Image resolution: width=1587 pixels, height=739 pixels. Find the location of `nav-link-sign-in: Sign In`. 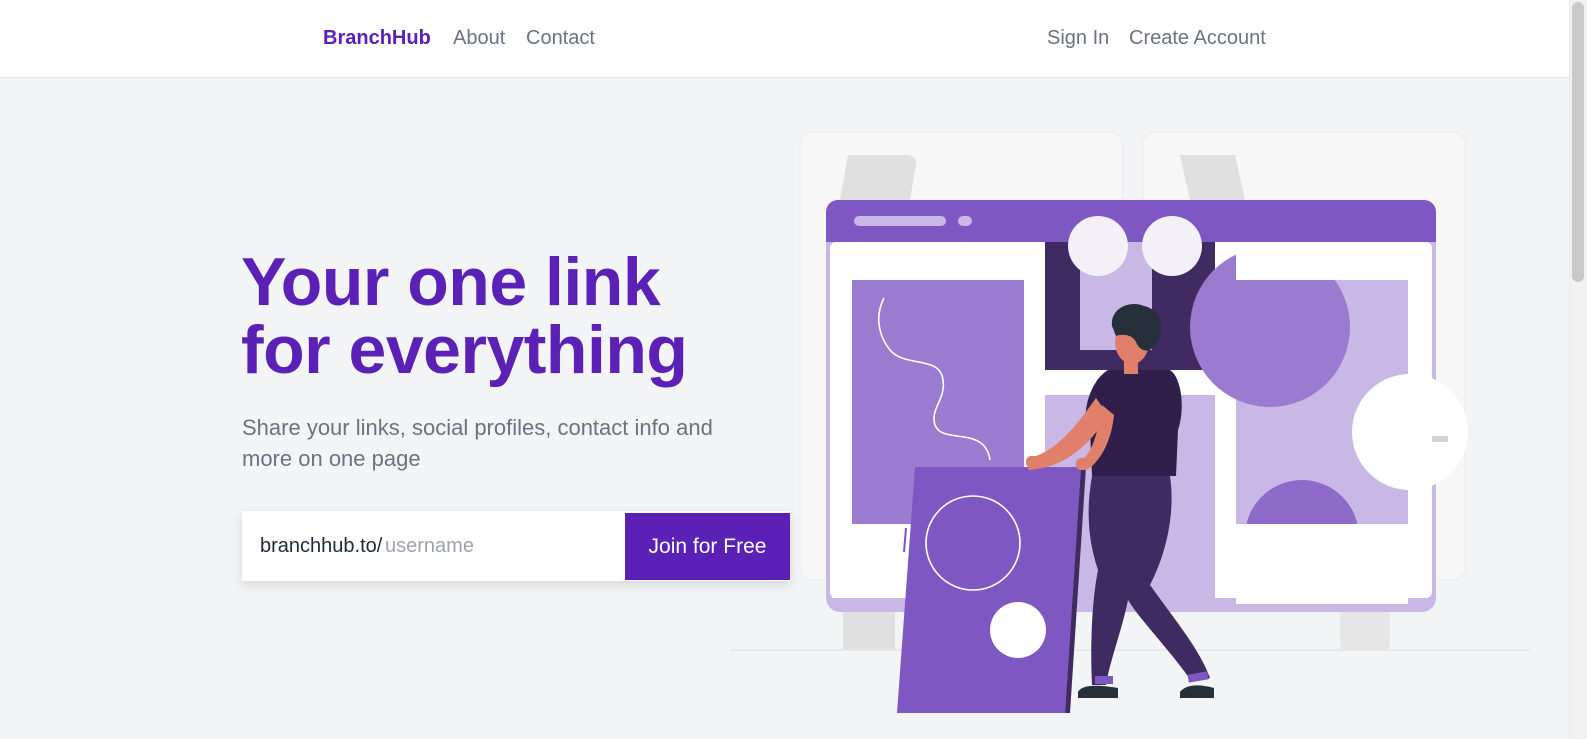

nav-link-sign-in: Sign In is located at coordinates (1078, 38).